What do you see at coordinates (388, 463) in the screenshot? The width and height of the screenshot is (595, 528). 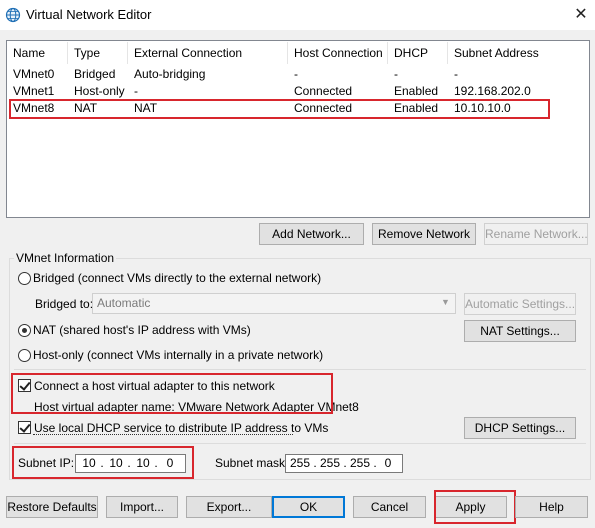 I see `mask-octet: 0` at bounding box center [388, 463].